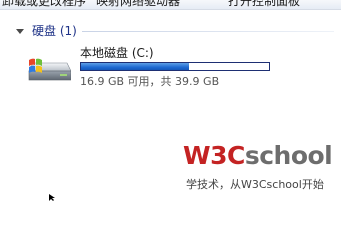  I want to click on collapse-triangle-icon, so click(20, 31).